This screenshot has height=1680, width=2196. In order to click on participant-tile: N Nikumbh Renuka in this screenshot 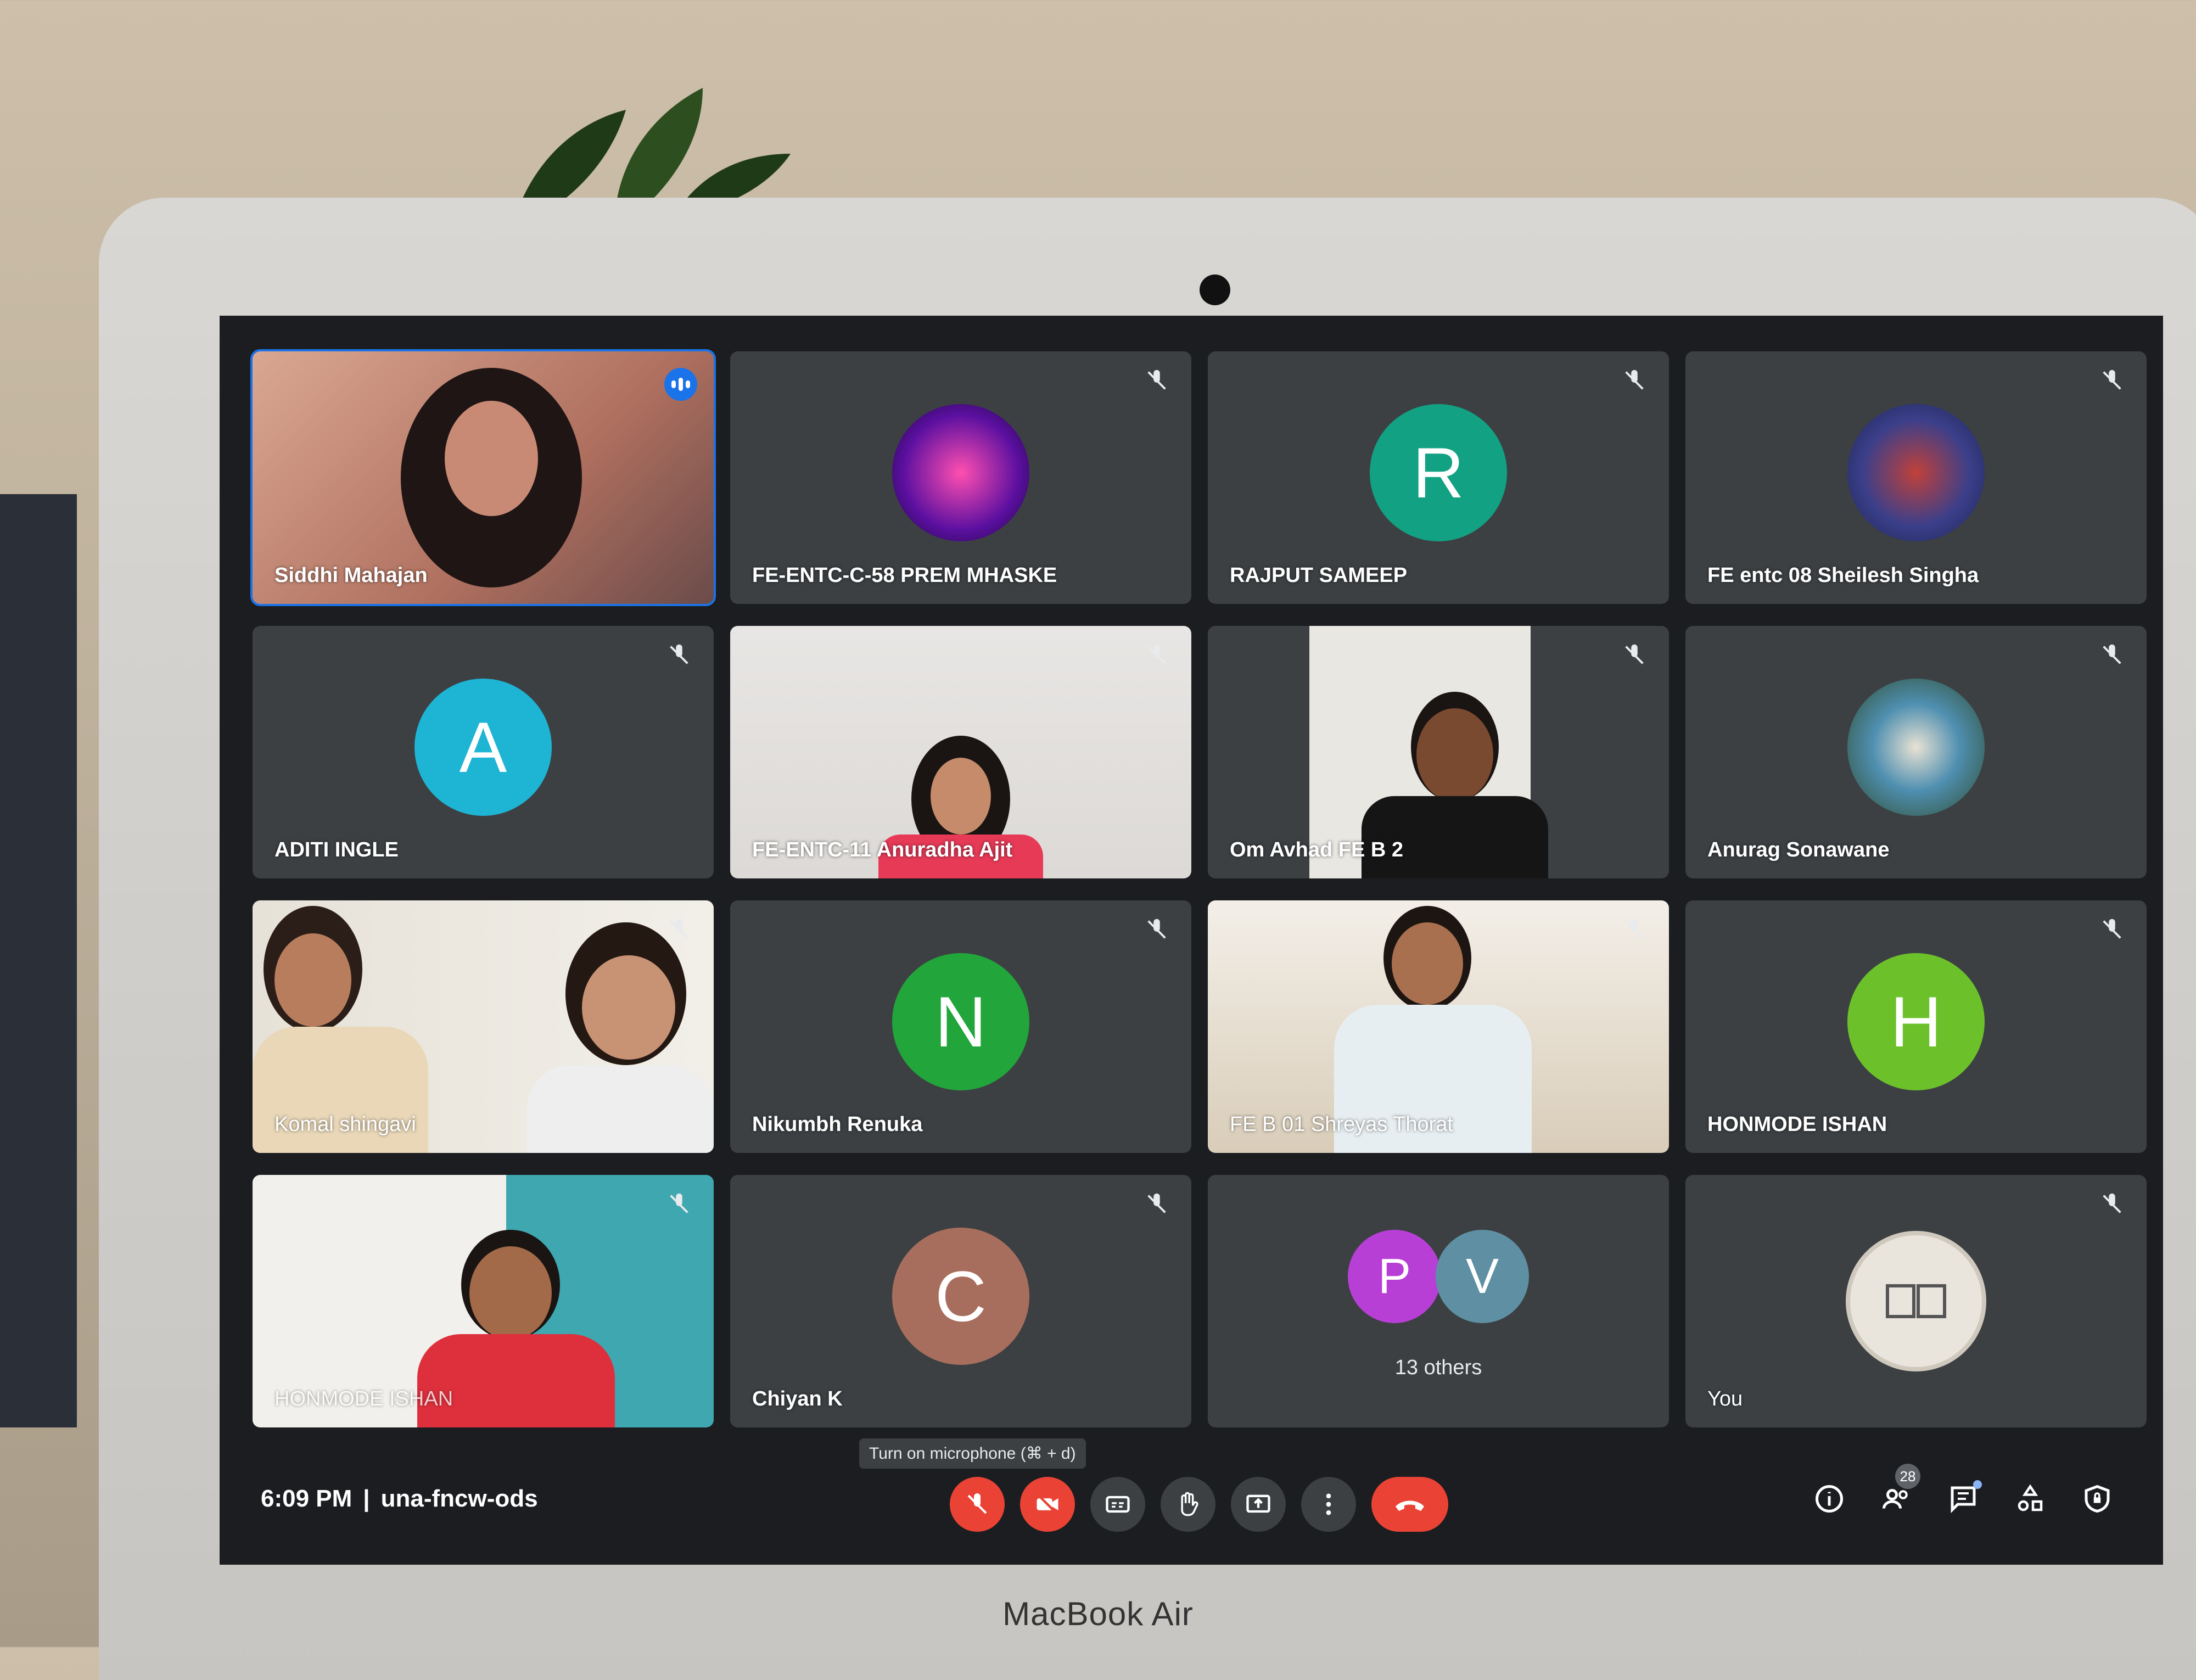, I will do `click(961, 1026)`.